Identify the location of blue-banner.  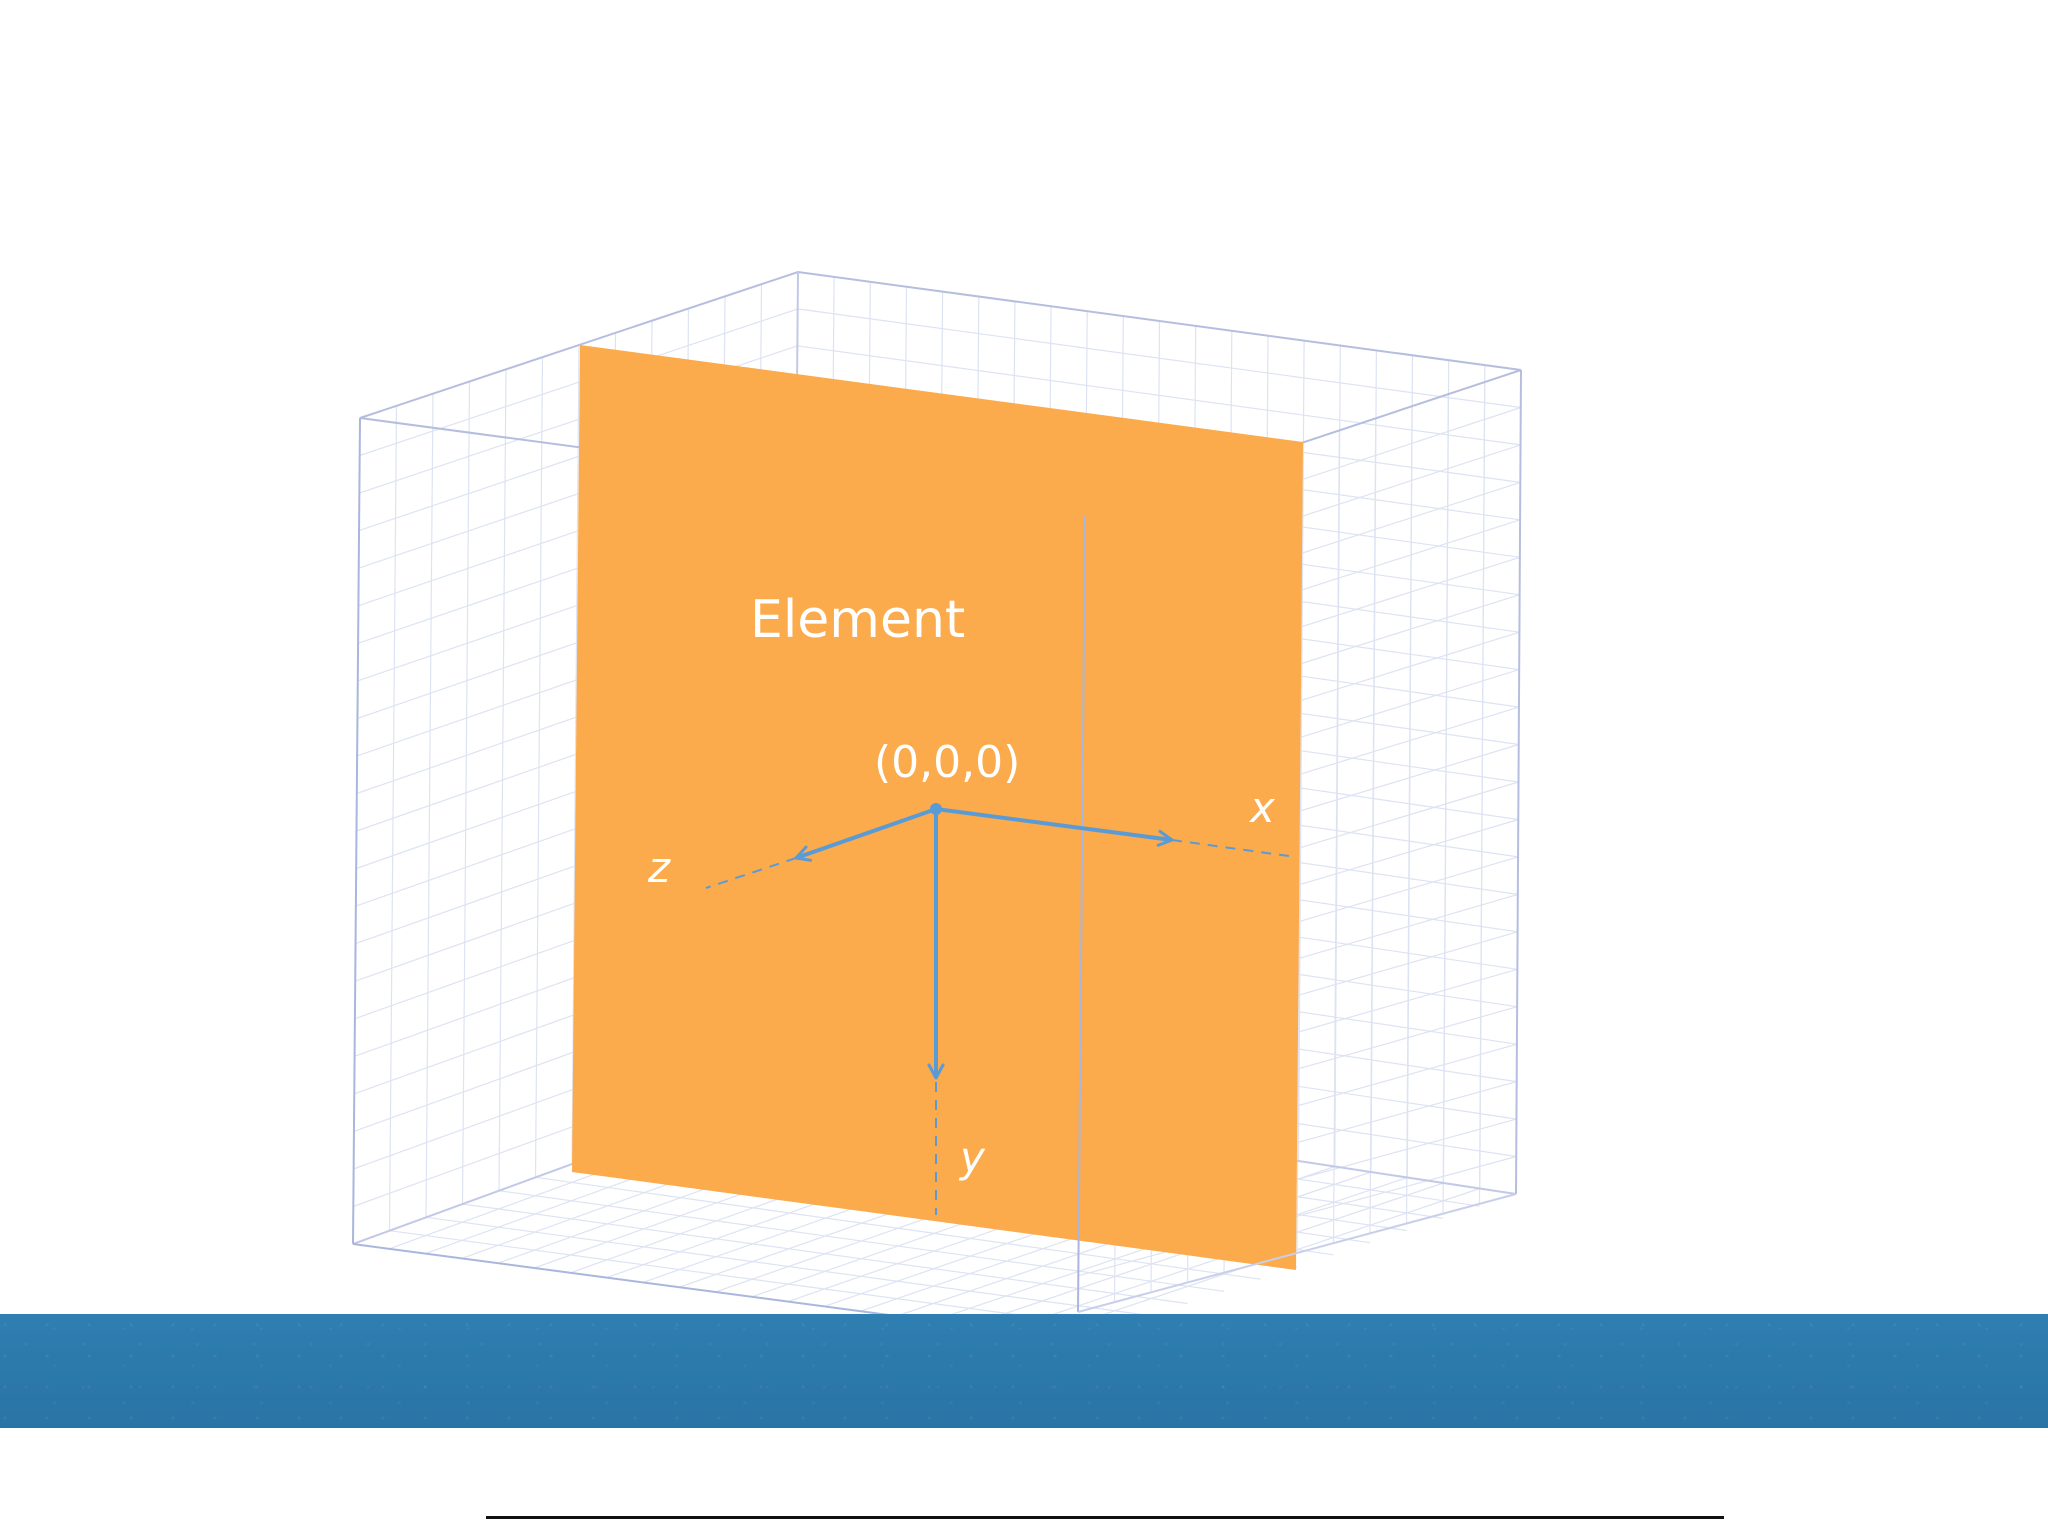
(1024, 1371).